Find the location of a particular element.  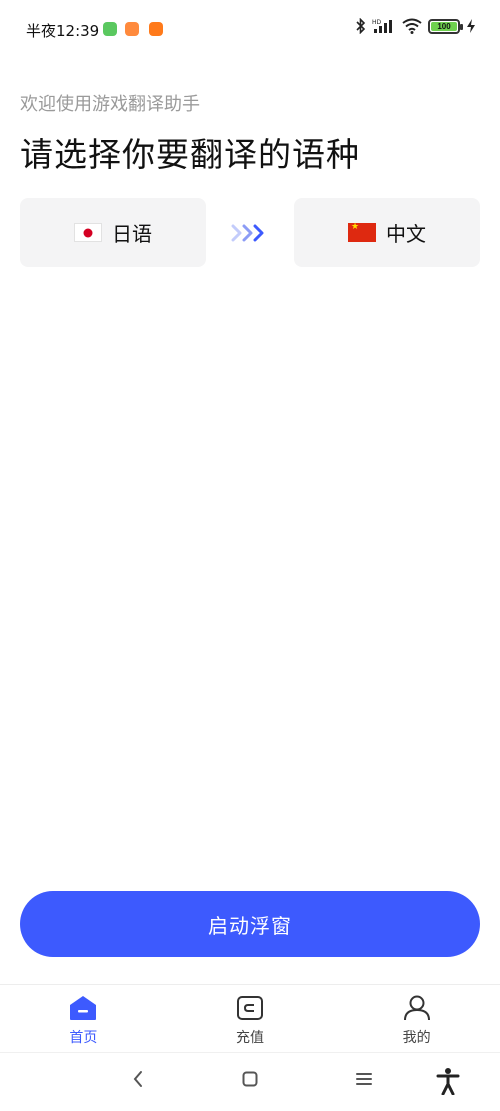

tab-label: 充值 is located at coordinates (250, 1038).